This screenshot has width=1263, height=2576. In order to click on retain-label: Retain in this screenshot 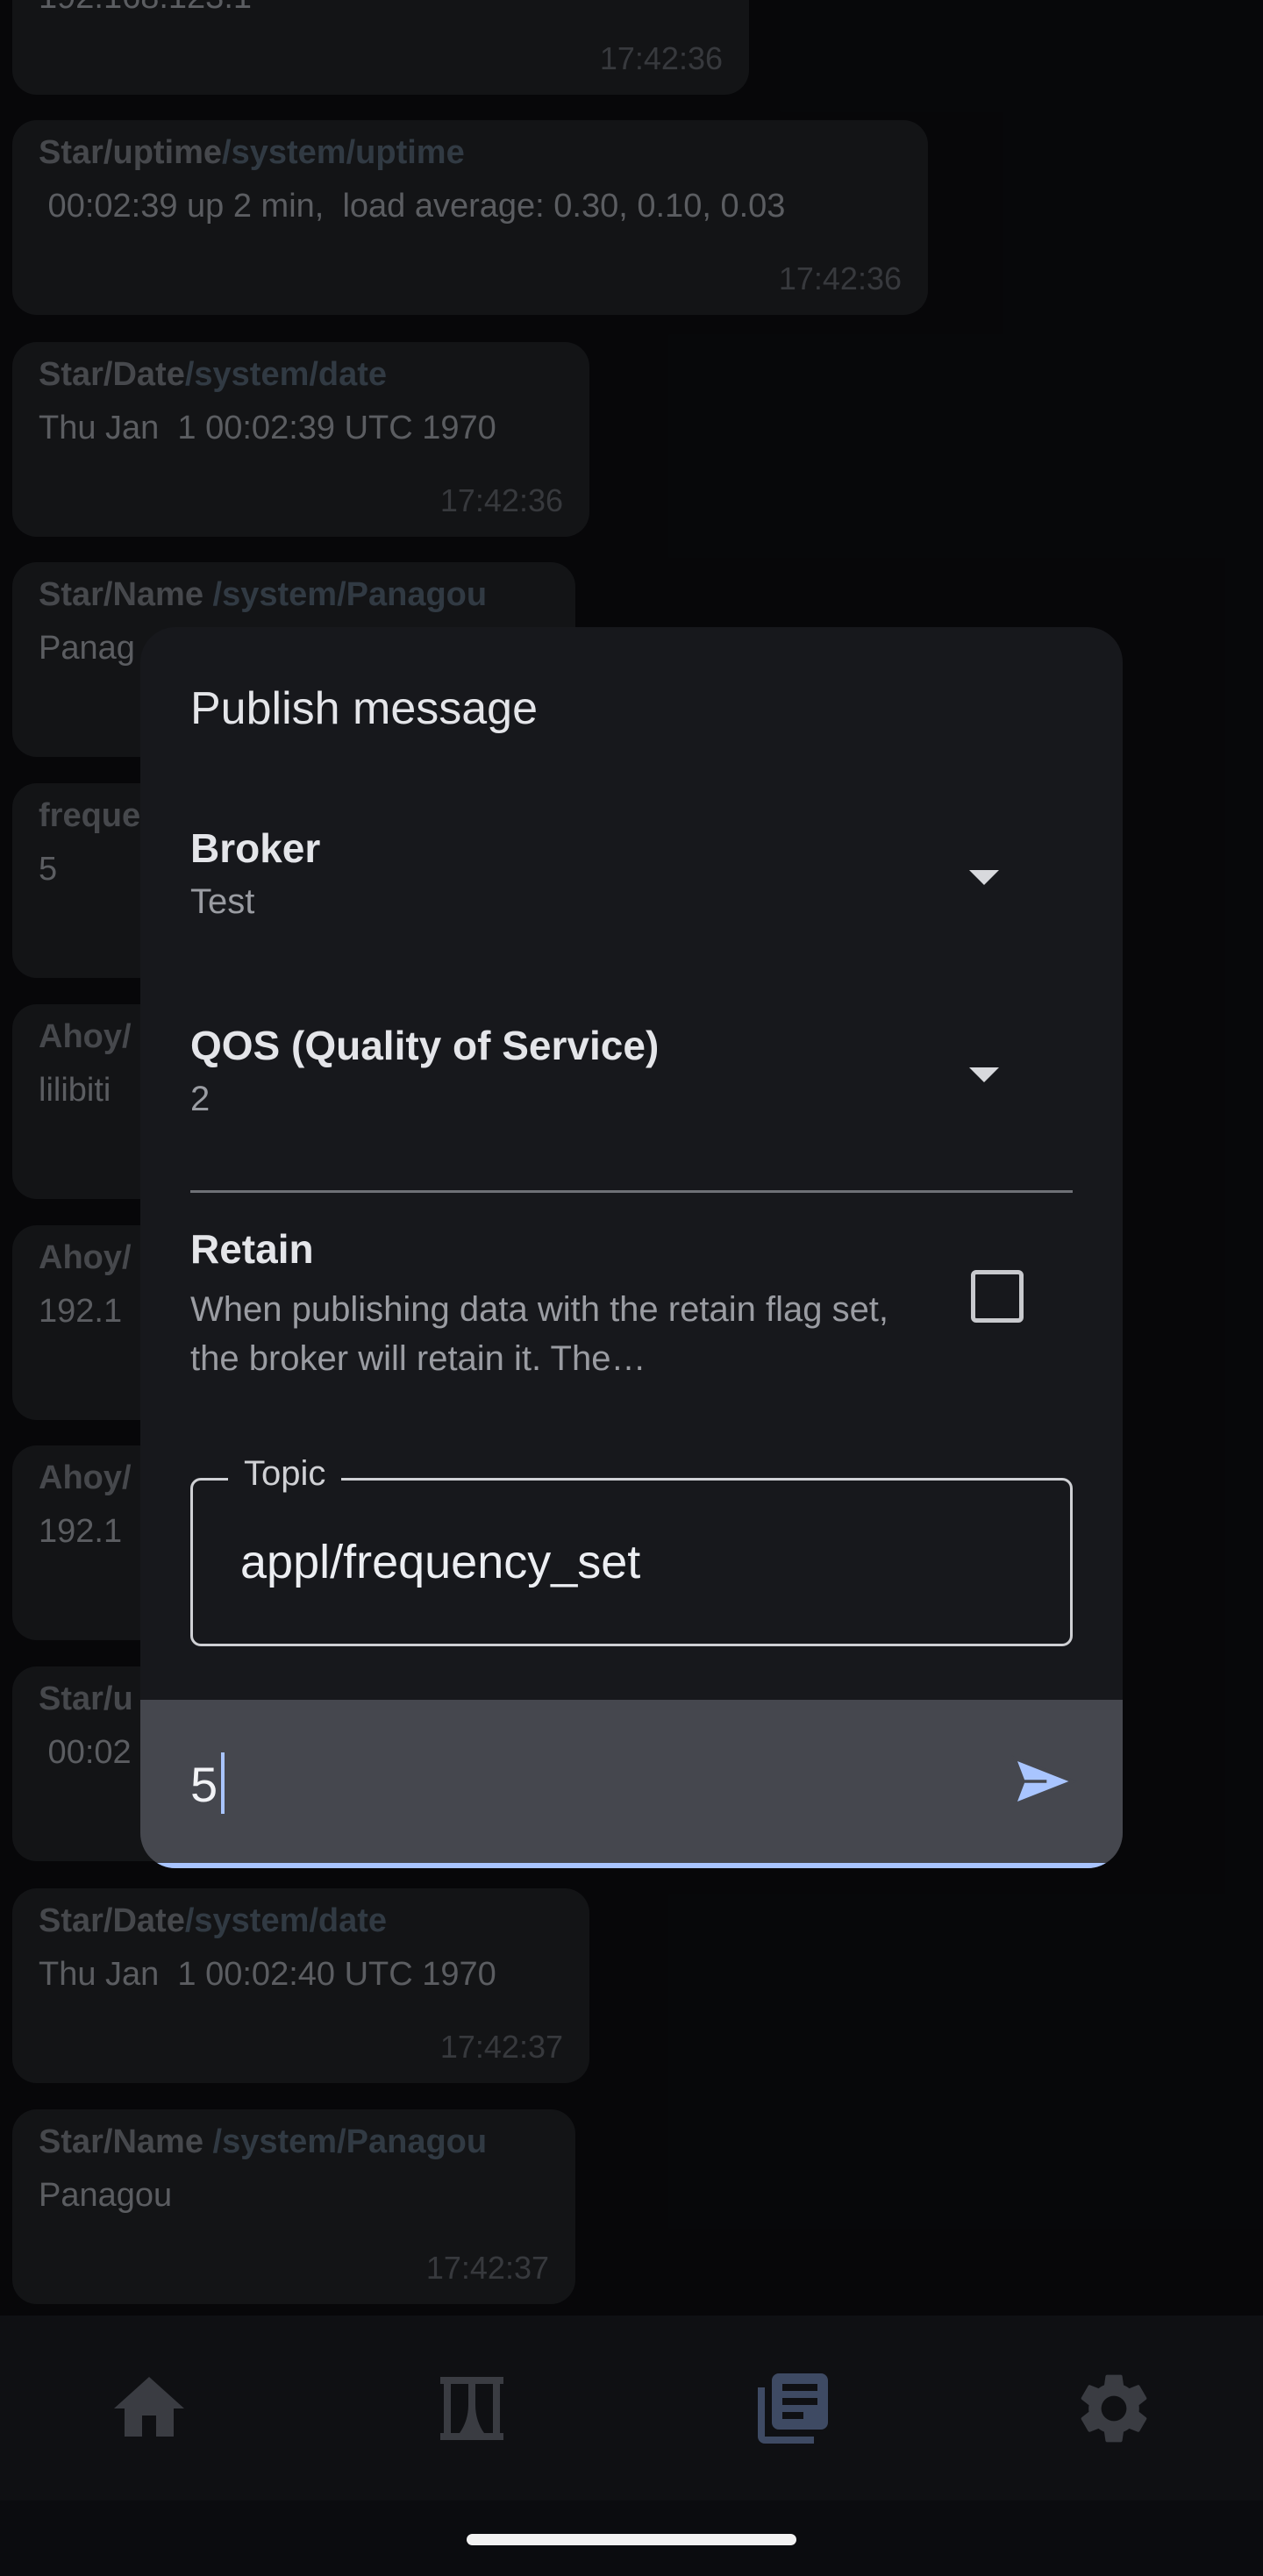, I will do `click(252, 1249)`.